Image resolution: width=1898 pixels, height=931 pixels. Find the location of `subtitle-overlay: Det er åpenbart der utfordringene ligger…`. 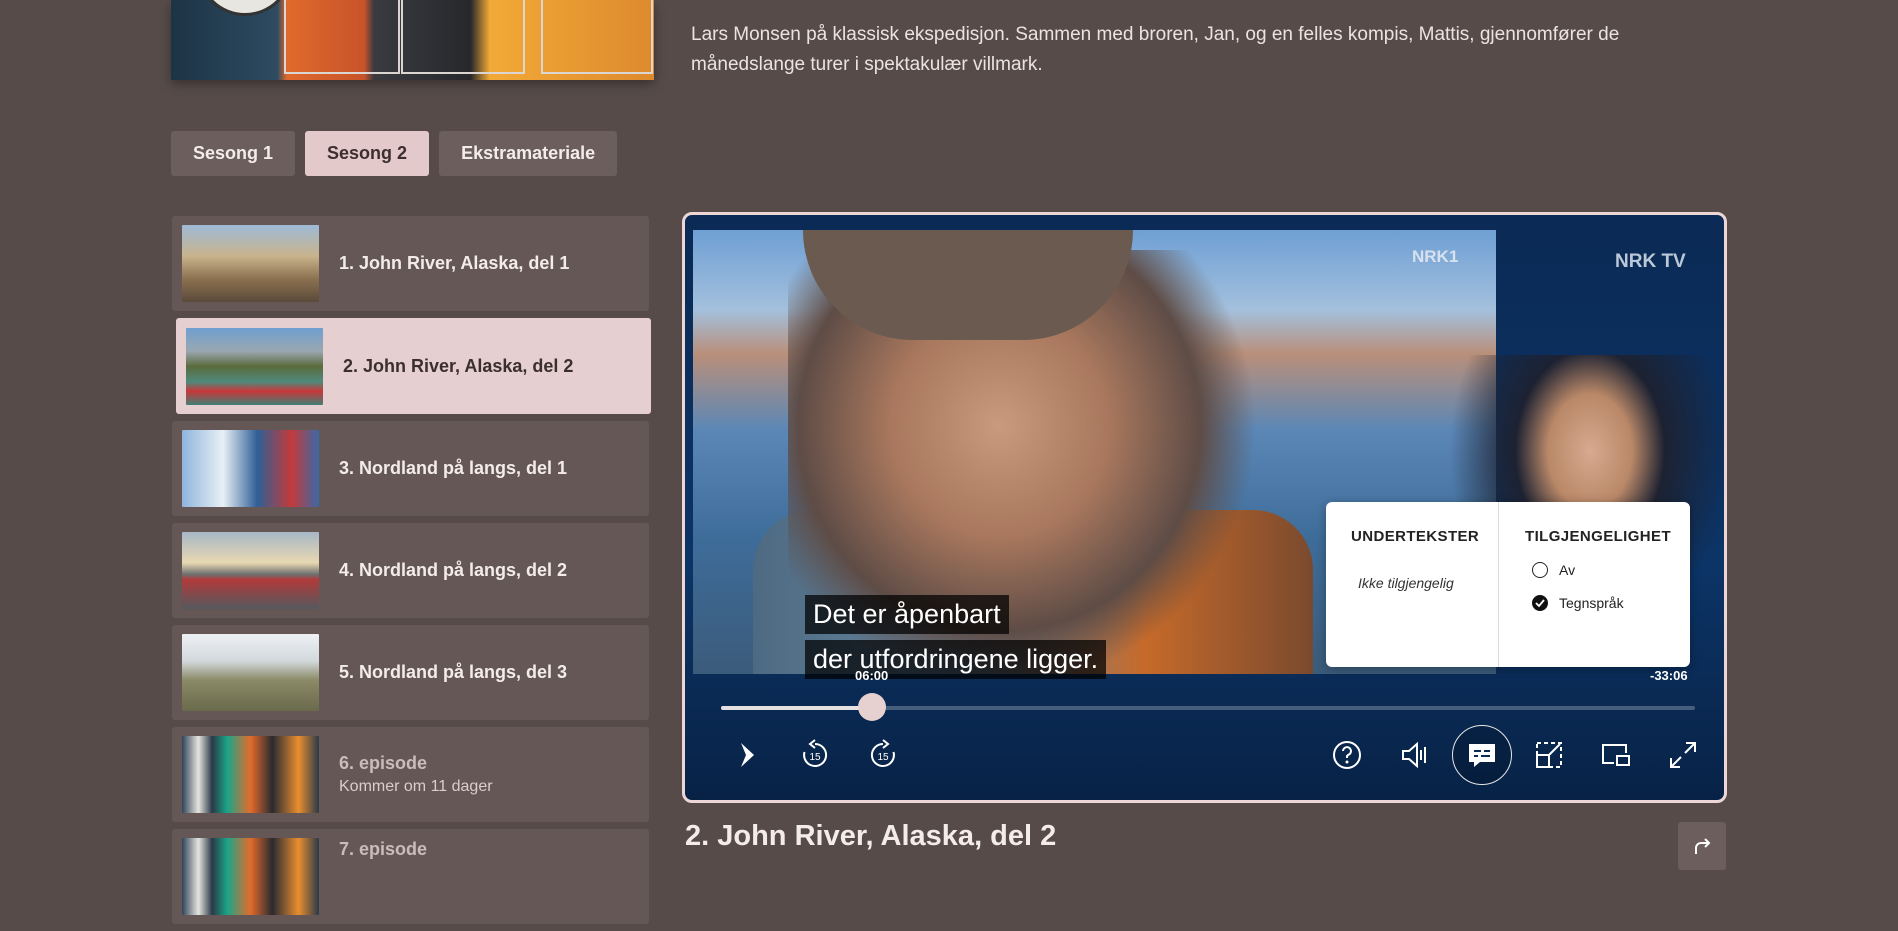

subtitle-overlay: Det er åpenbart der utfordringene ligger… is located at coordinates (956, 640).